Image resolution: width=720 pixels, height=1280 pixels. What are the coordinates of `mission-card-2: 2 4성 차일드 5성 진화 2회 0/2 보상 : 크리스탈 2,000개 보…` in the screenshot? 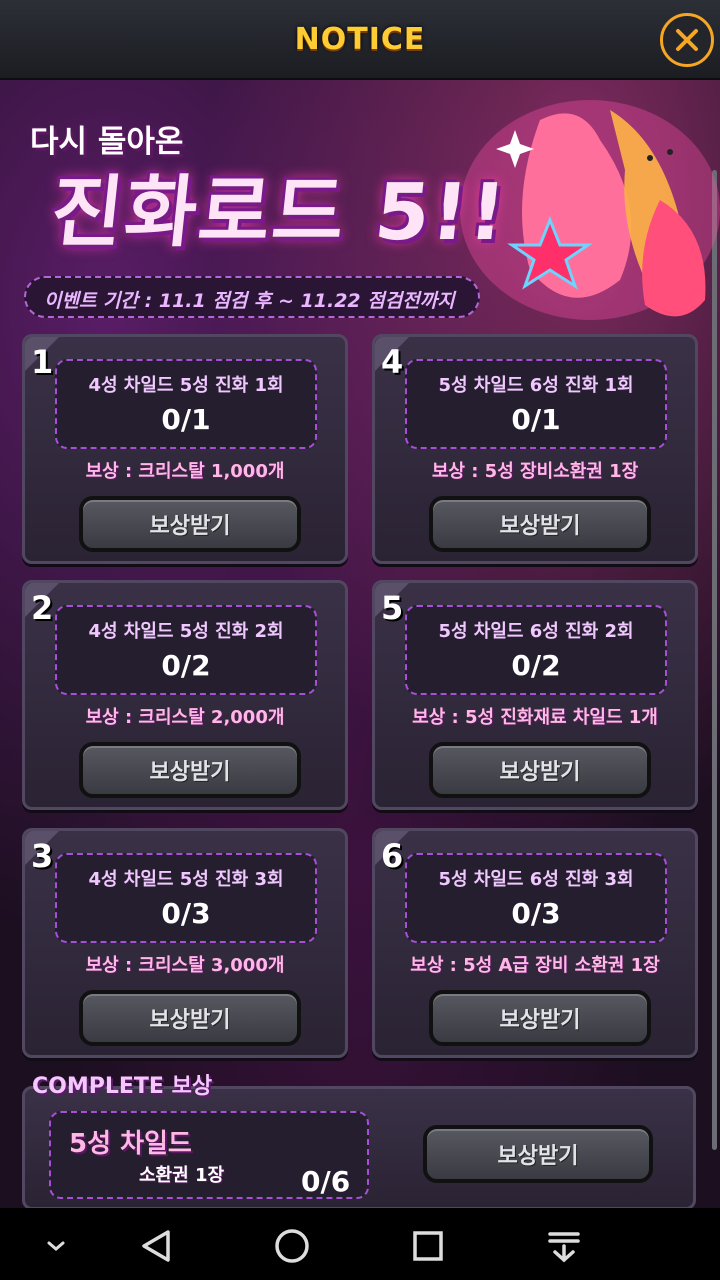 It's located at (185, 695).